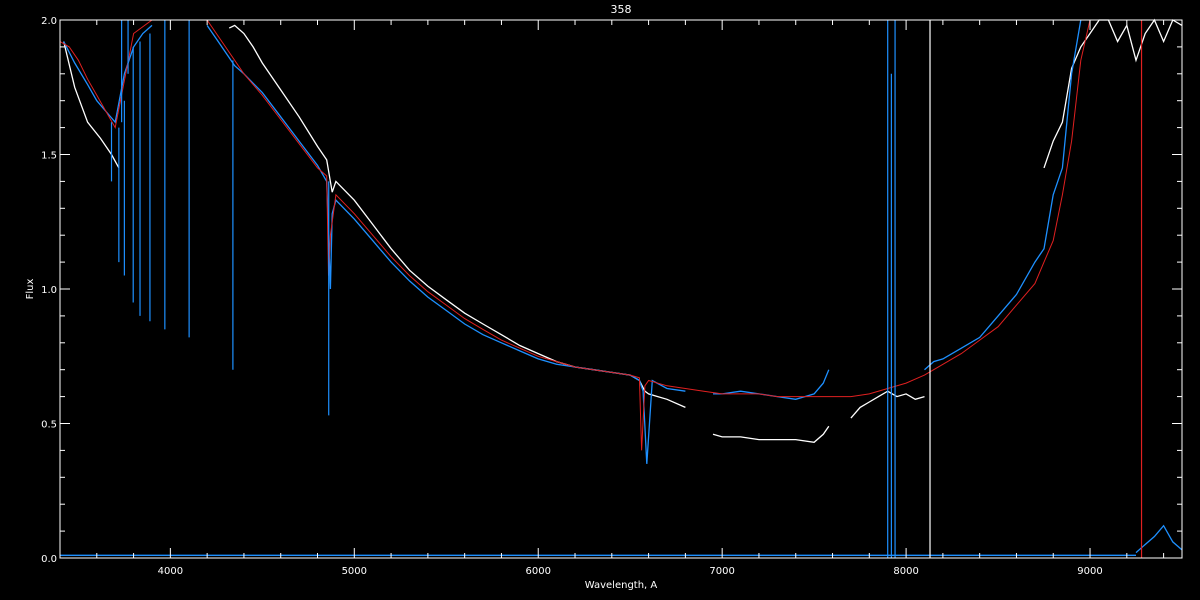  What do you see at coordinates (1089, 571) in the screenshot?
I see `x-tick-label-5: 9000` at bounding box center [1089, 571].